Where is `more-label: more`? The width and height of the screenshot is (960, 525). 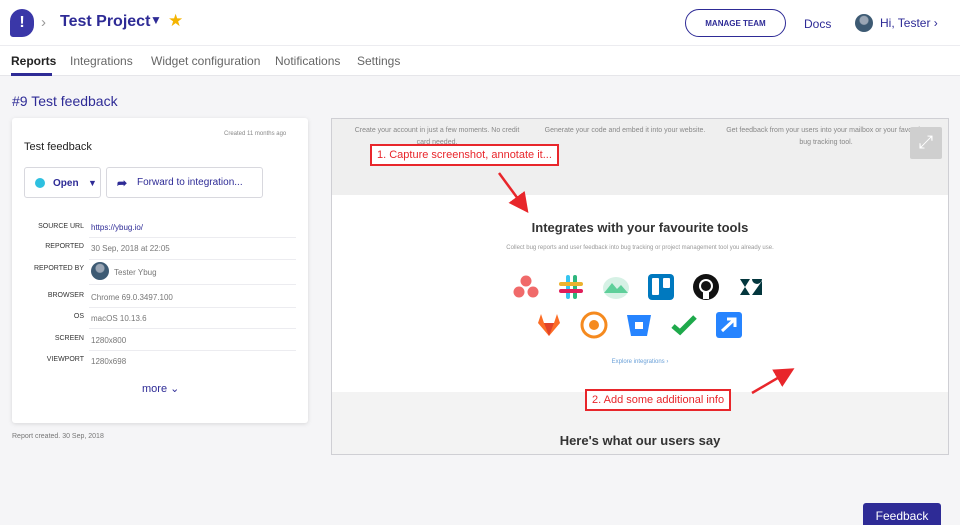
more-label: more is located at coordinates (155, 389).